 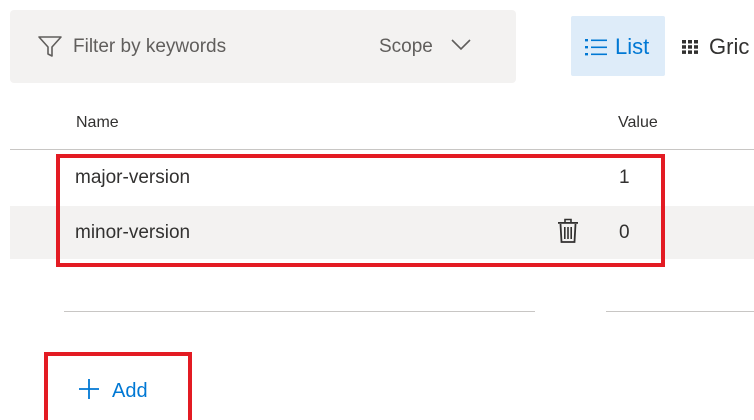 I want to click on filter-input-placeholder: Filter by keywords, so click(x=149, y=47).